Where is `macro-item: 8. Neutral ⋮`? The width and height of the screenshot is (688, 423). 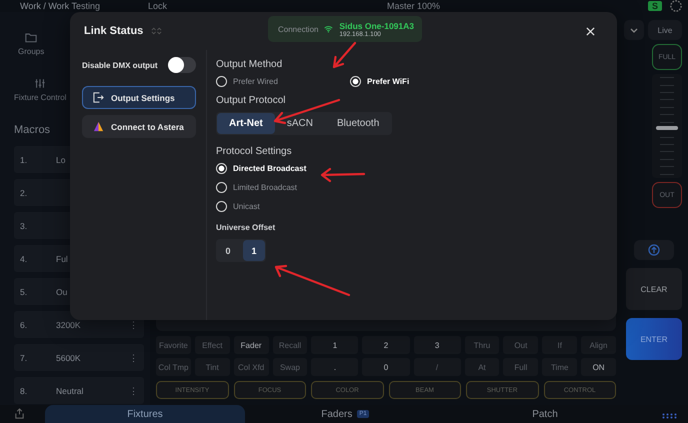 macro-item: 8. Neutral ⋮ is located at coordinates (79, 390).